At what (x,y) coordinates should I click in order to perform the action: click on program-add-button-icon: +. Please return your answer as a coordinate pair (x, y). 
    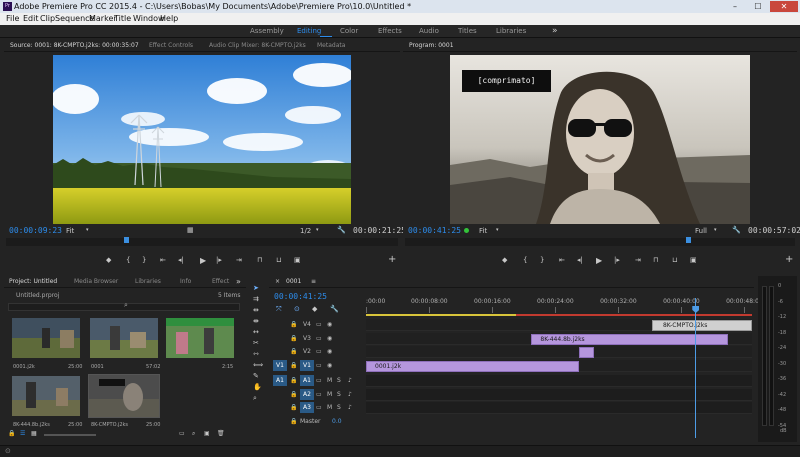
    Looking at the image, I should click on (789, 259).